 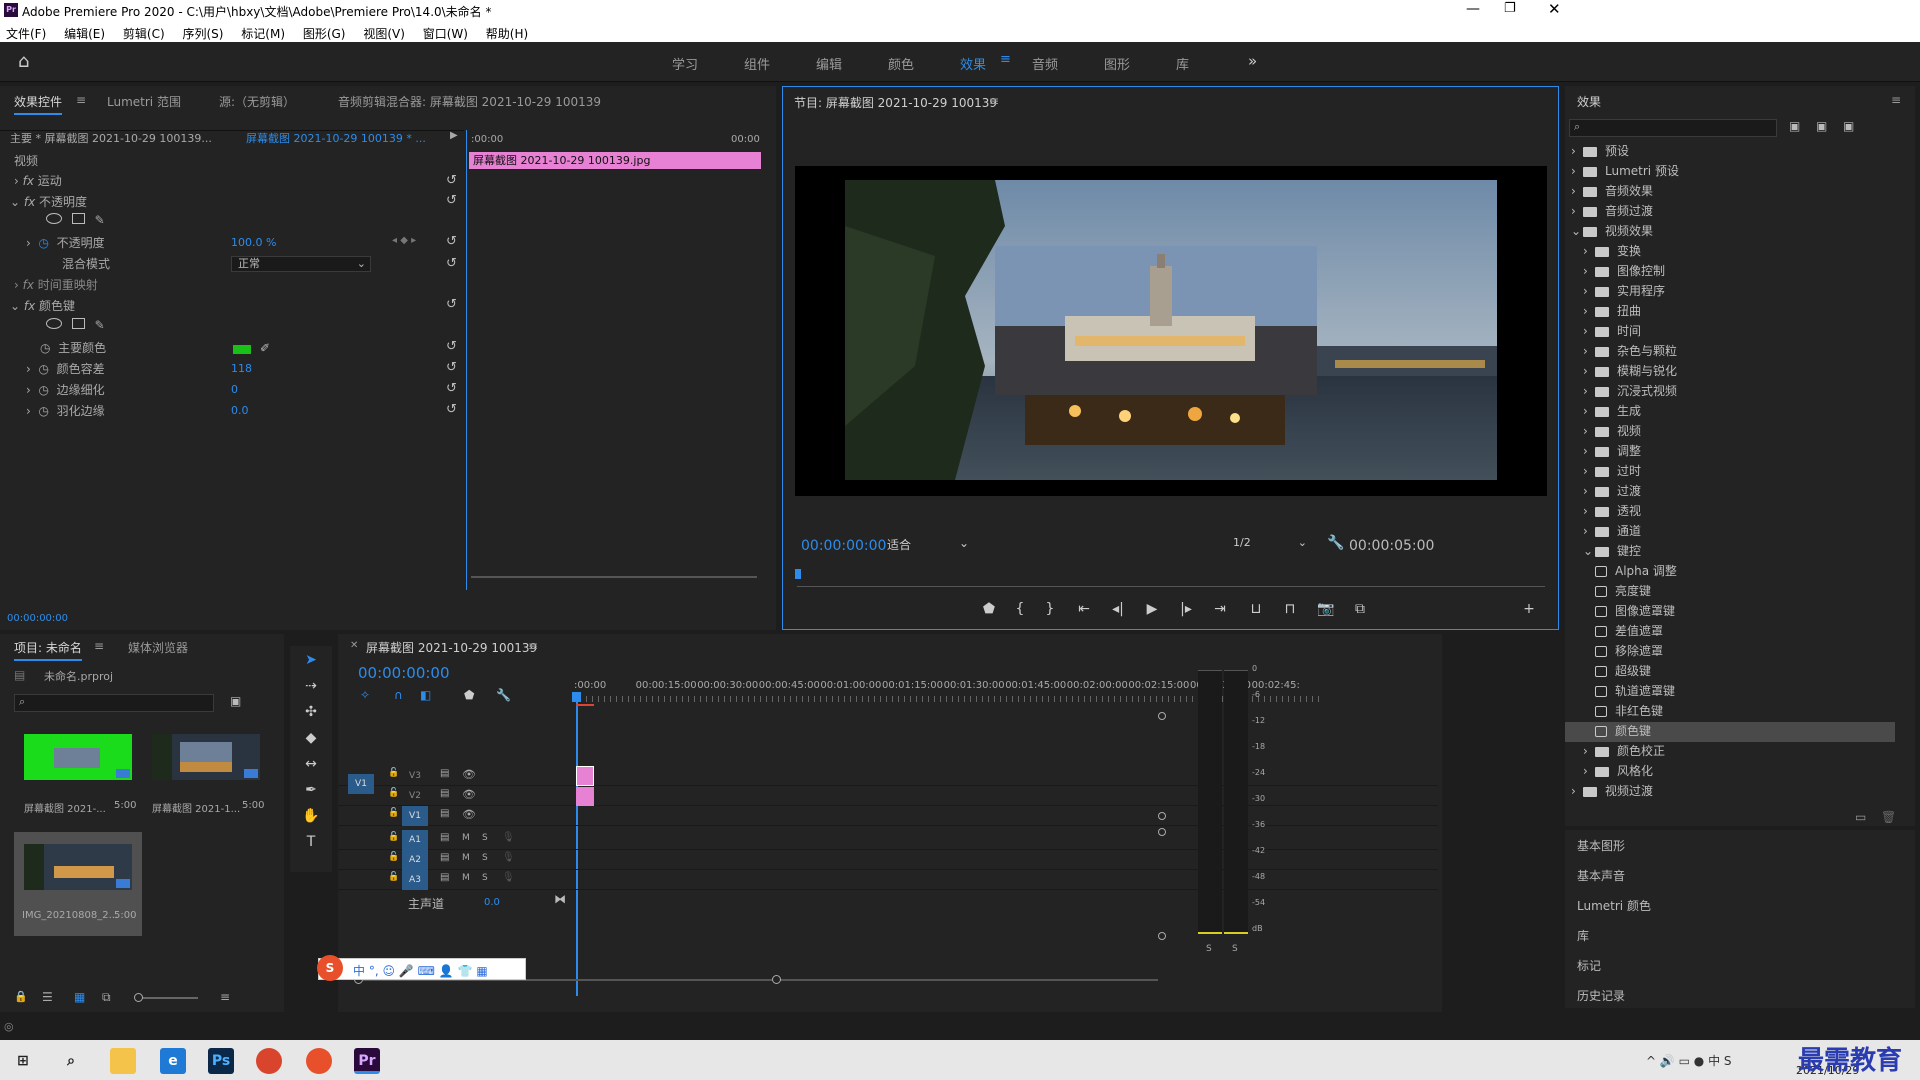 What do you see at coordinates (1629, 652) in the screenshot?
I see `effects-tree-item: 移除遮罩` at bounding box center [1629, 652].